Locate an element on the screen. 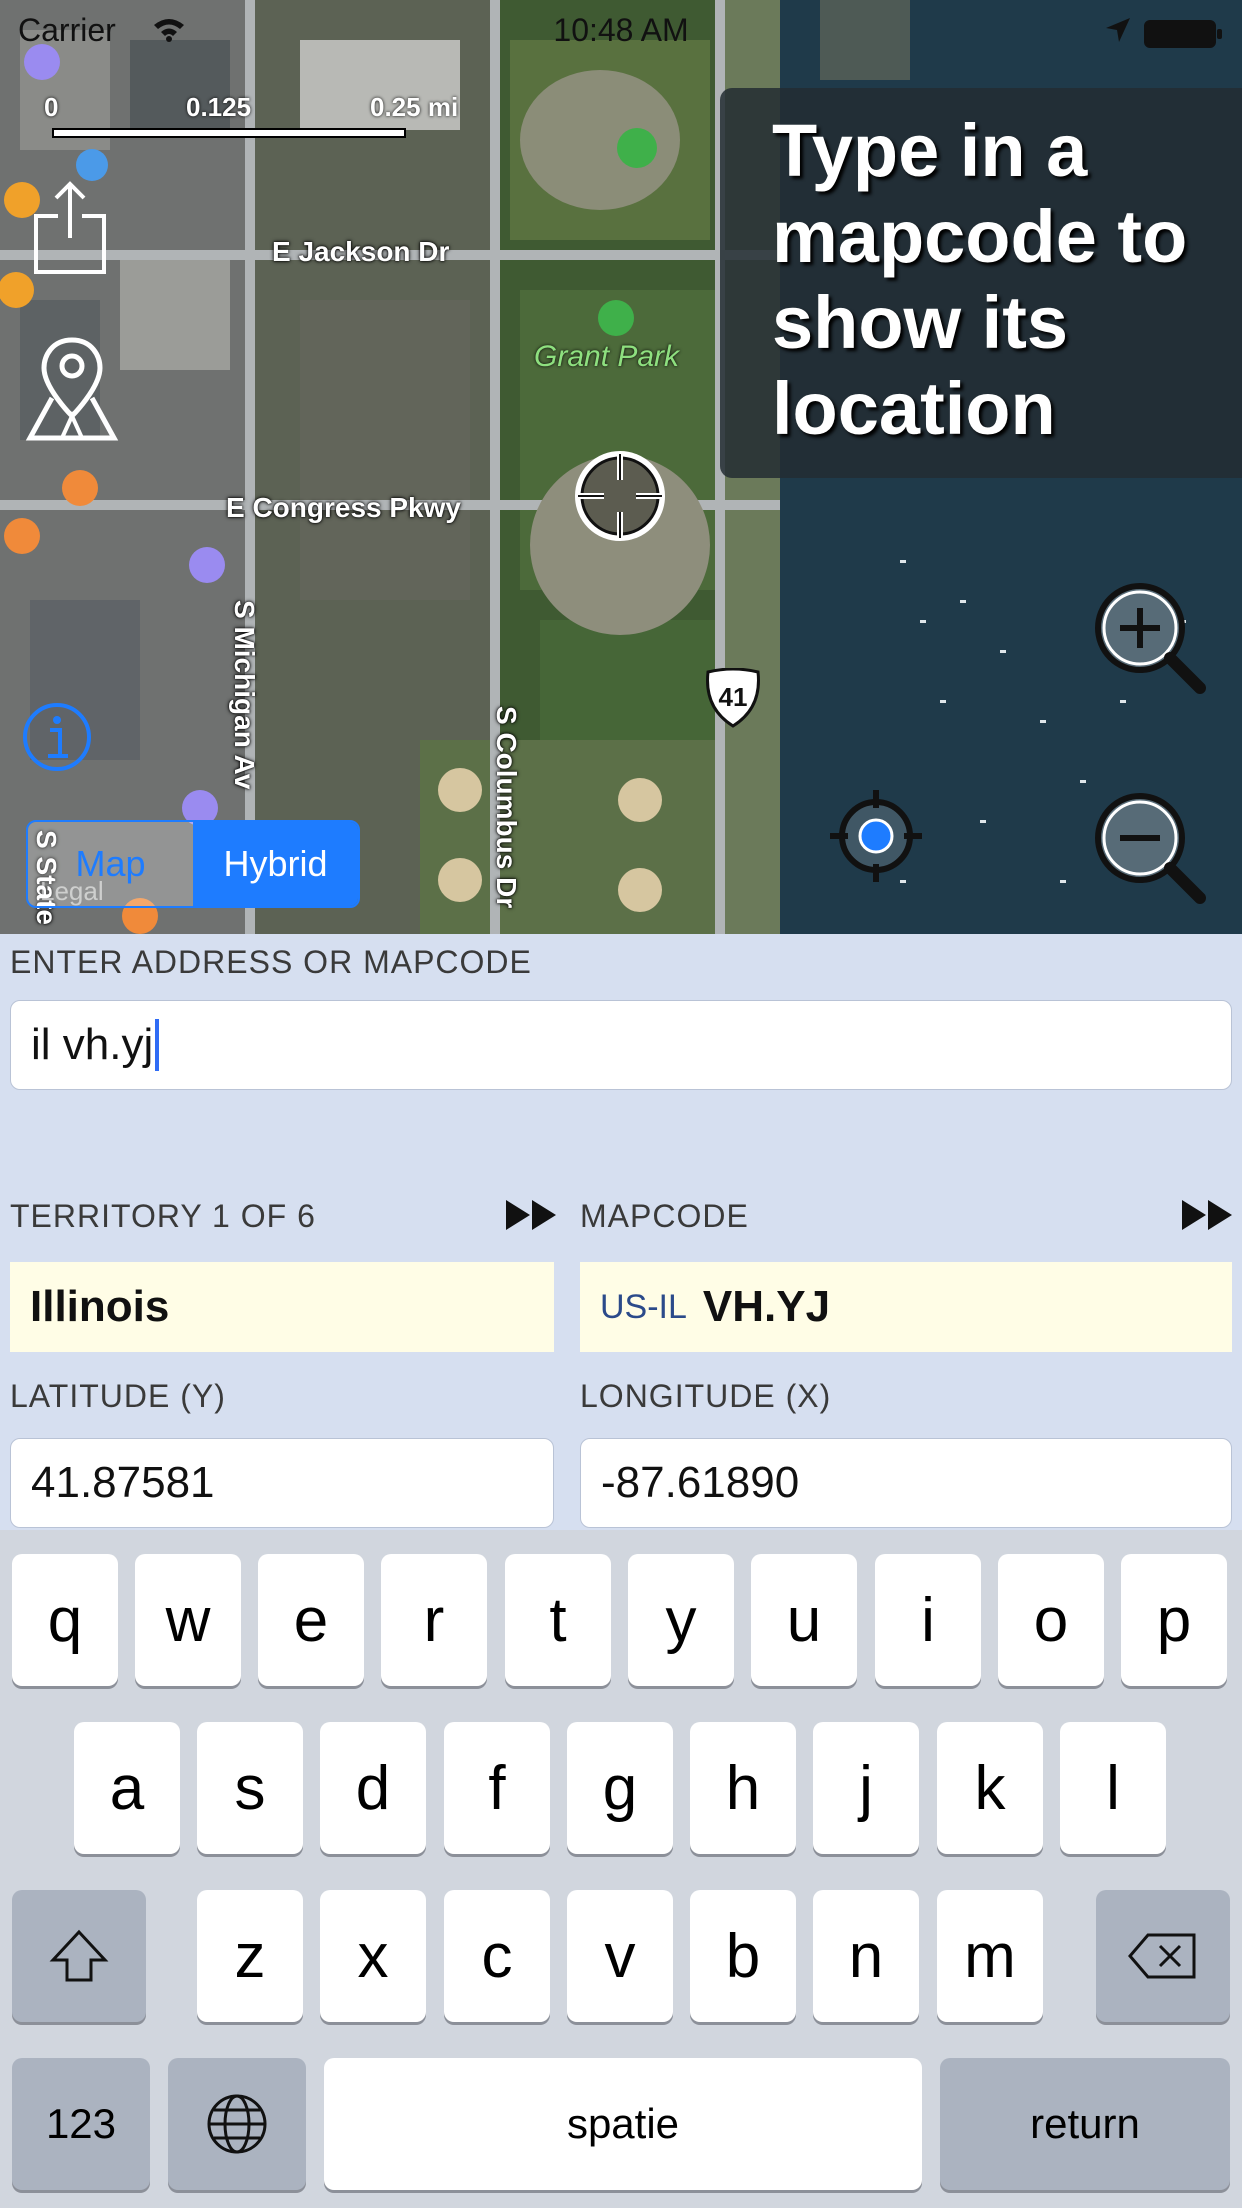  zoom-in-icon is located at coordinates (1148, 636).